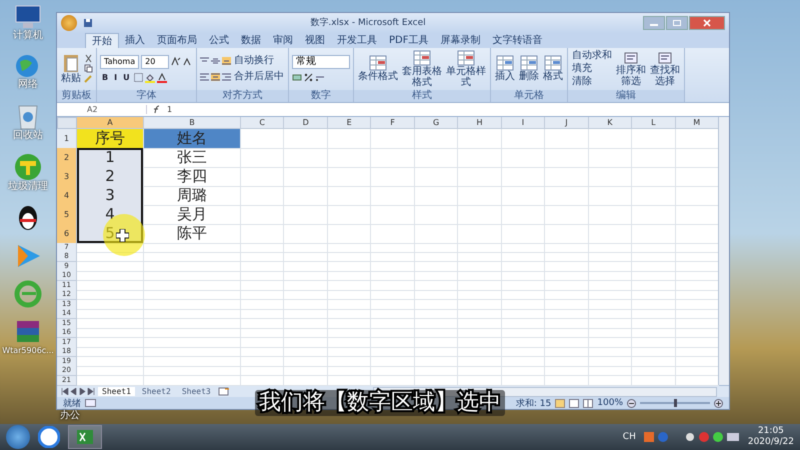 This screenshot has width=800, height=450. What do you see at coordinates (85, 437) in the screenshot?
I see `excel-taskbar-button` at bounding box center [85, 437].